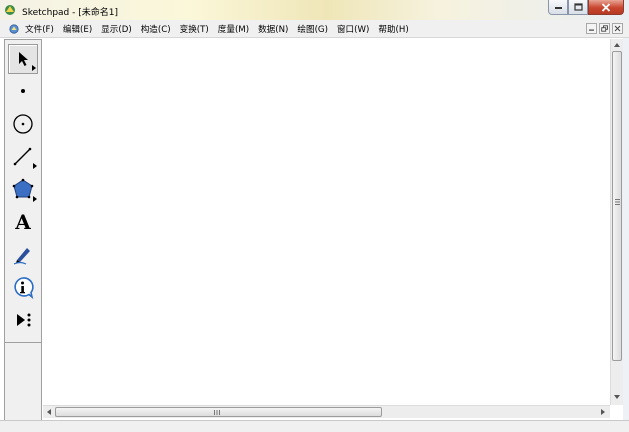 The height and width of the screenshot is (432, 629). I want to click on window-title: Sketchpad - [未命名1], so click(70, 13).